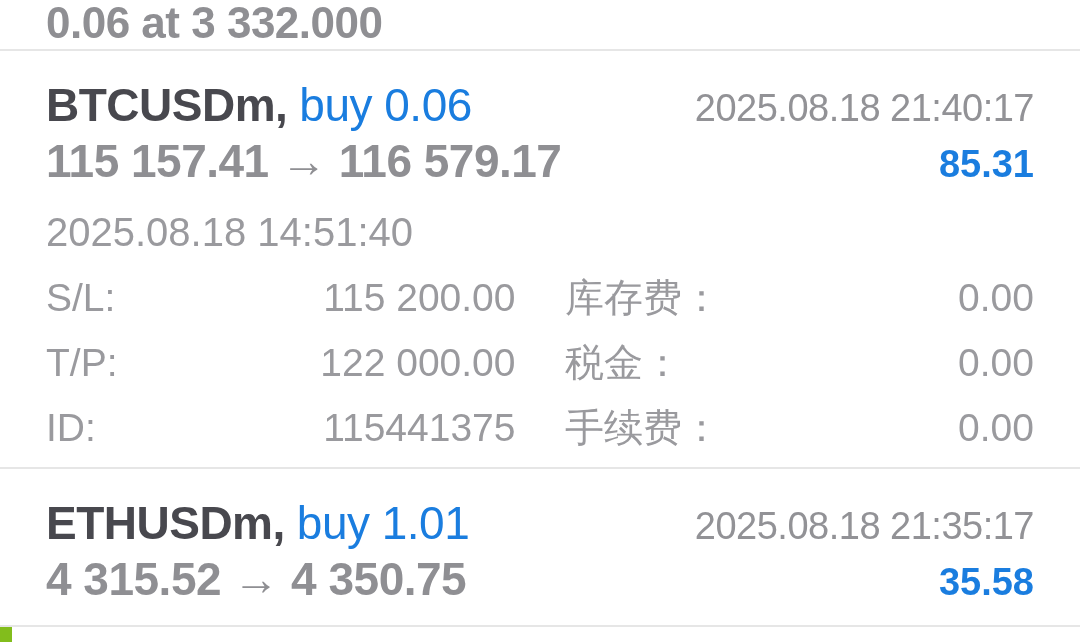 This screenshot has width=1080, height=642. What do you see at coordinates (418, 363) in the screenshot?
I see `detail-value: 122 000.00` at bounding box center [418, 363].